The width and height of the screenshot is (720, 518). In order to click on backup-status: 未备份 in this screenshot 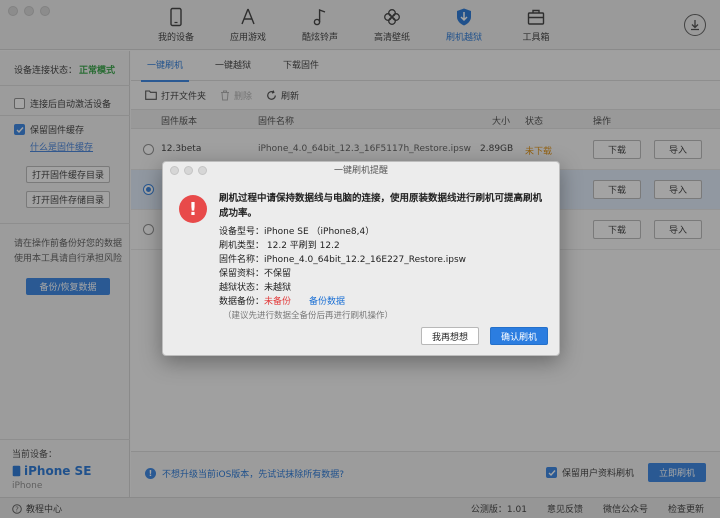, I will do `click(278, 302)`.